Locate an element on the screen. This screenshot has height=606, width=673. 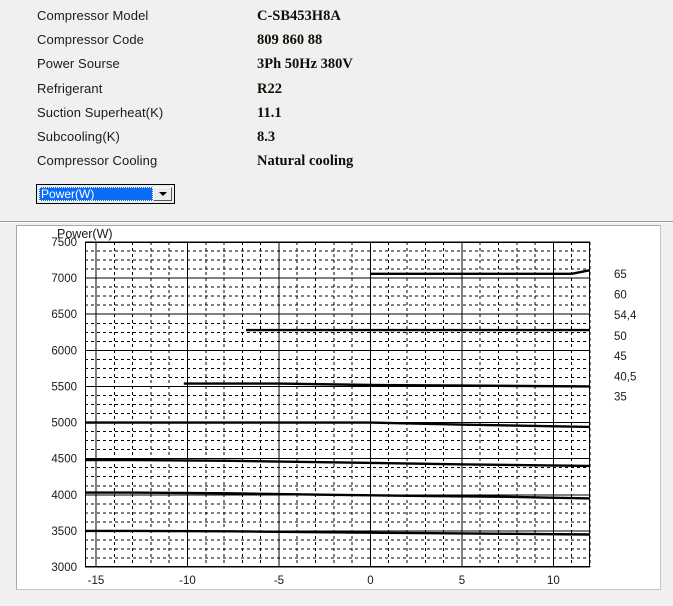
y-axis-tick-label: 6500 is located at coordinates (64, 315).